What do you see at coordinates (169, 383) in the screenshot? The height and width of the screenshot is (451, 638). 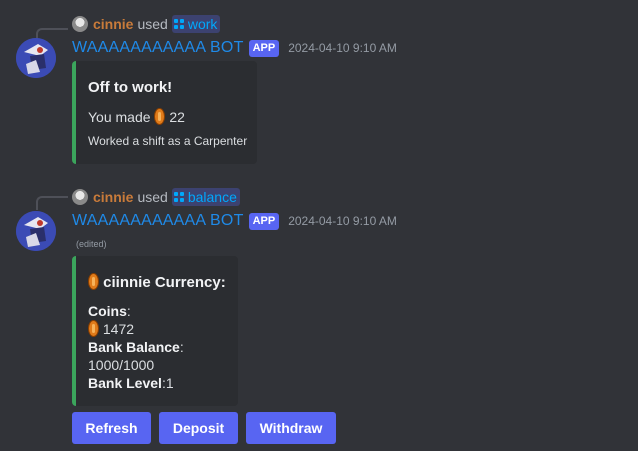 I see `bank-level-value: 1` at bounding box center [169, 383].